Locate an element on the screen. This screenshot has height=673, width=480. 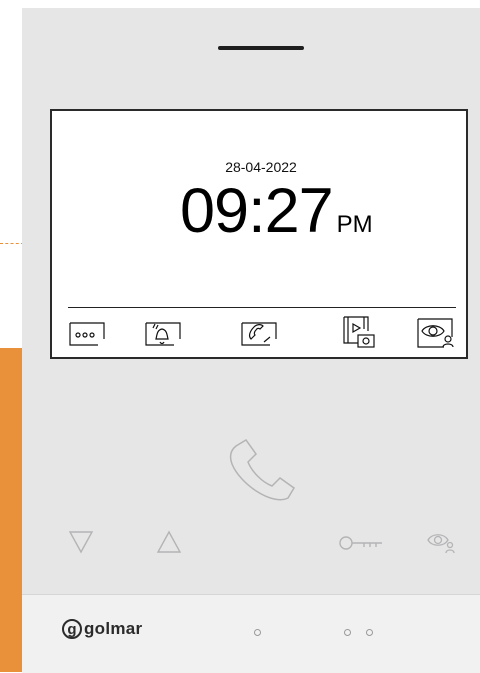
golmar-logo: g golmar is located at coordinates (102, 629).